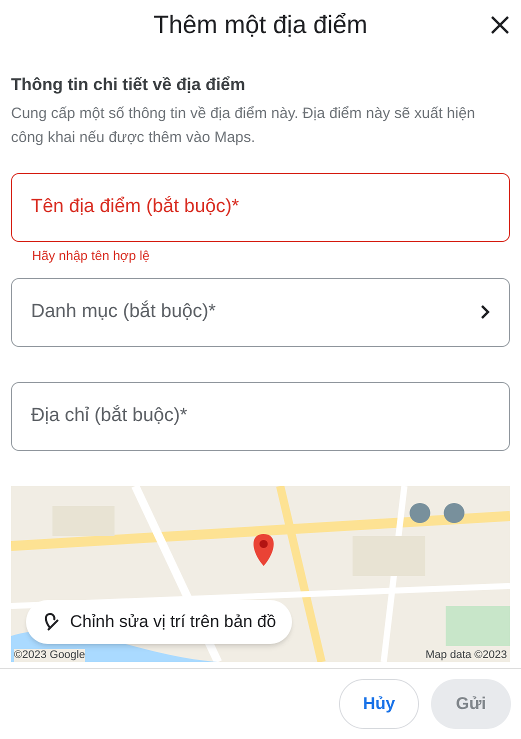 This screenshot has height=739, width=521. What do you see at coordinates (261, 26) in the screenshot?
I see `dialog-title: Thêm một địa điểm` at bounding box center [261, 26].